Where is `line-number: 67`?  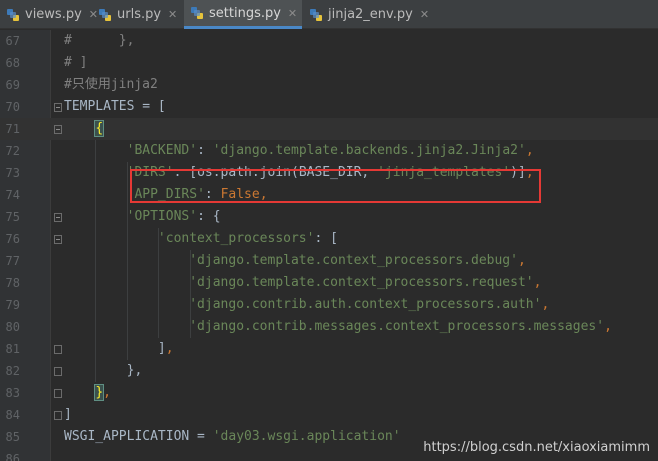
line-number: 67 is located at coordinates (12, 41).